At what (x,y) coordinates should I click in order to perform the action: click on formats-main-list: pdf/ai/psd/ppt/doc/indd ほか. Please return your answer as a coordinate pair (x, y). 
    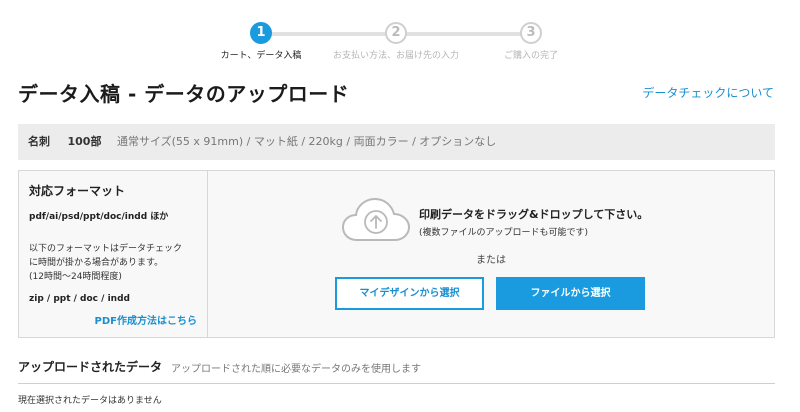
    Looking at the image, I should click on (99, 217).